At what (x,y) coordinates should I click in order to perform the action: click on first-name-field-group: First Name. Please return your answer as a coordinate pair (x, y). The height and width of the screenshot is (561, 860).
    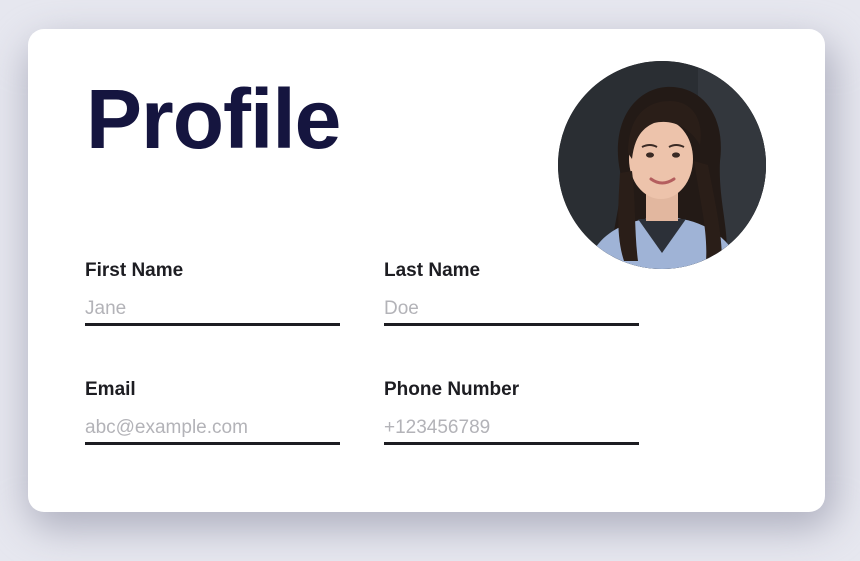
    Looking at the image, I should click on (212, 292).